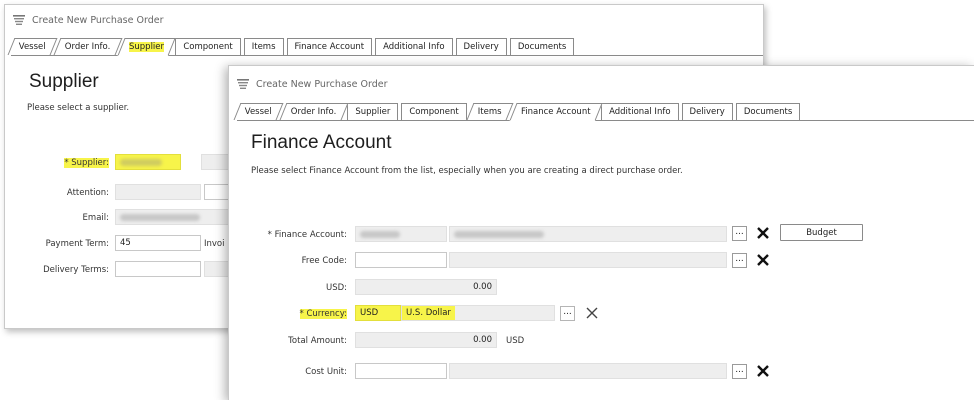  Describe the element at coordinates (158, 192) in the screenshot. I see `attention-field` at that location.